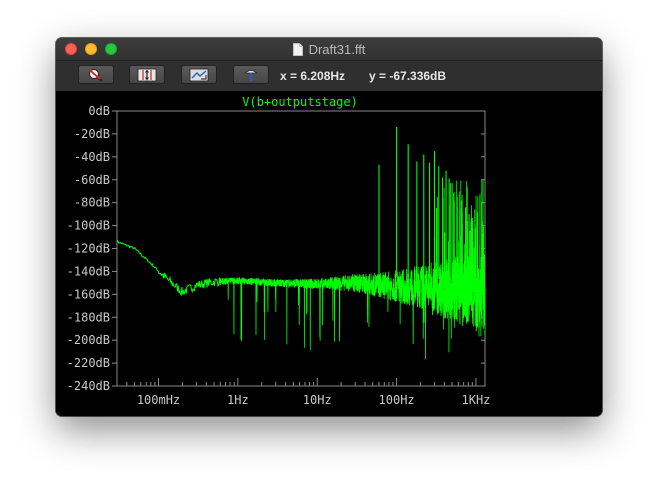 The width and height of the screenshot is (658, 491). Describe the element at coordinates (313, 76) in the screenshot. I see `cursor-x-readout: x = 6.208Hz` at that location.